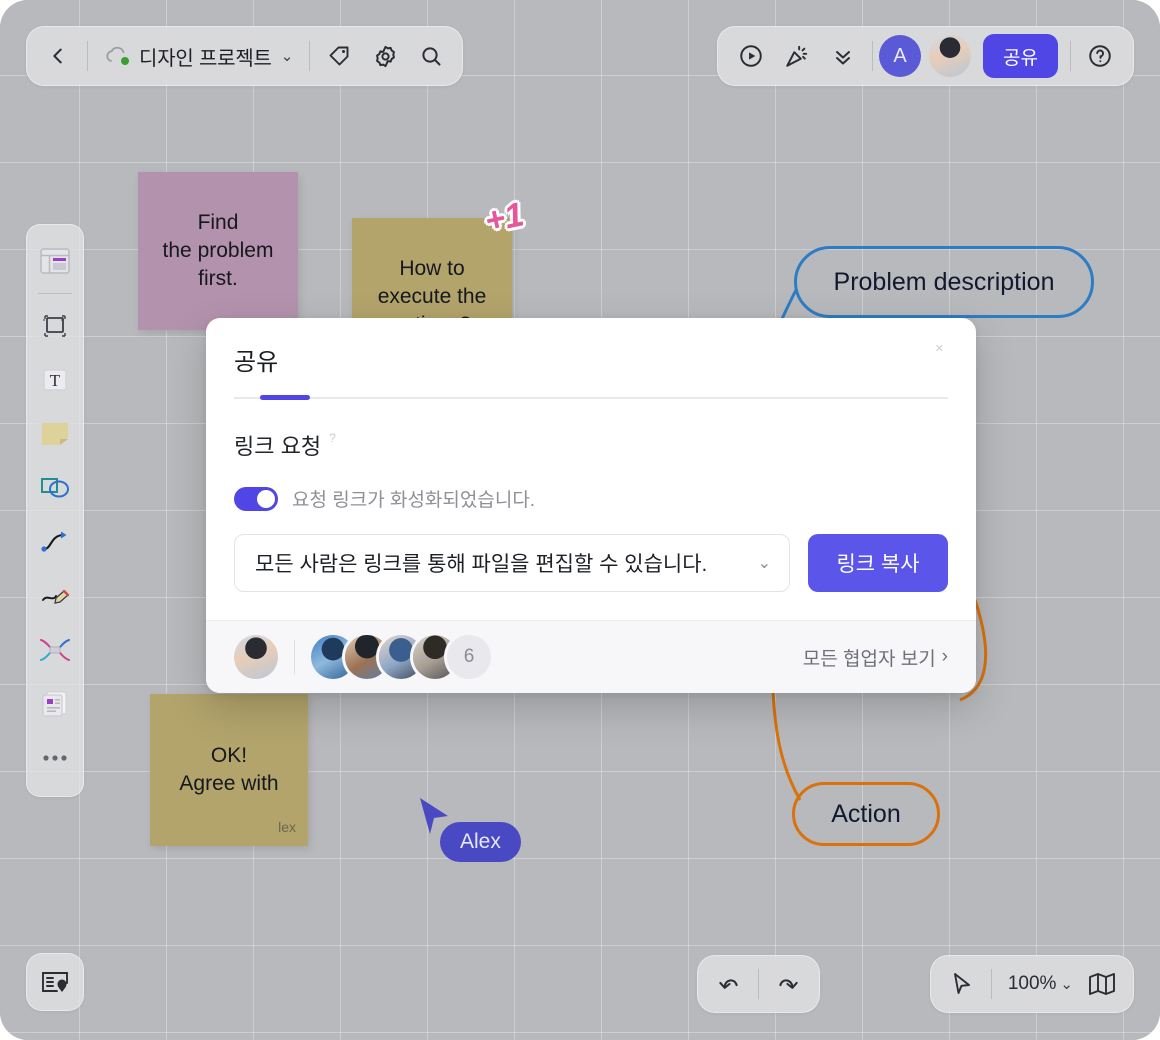  I want to click on svg-text: T, so click(55, 380).